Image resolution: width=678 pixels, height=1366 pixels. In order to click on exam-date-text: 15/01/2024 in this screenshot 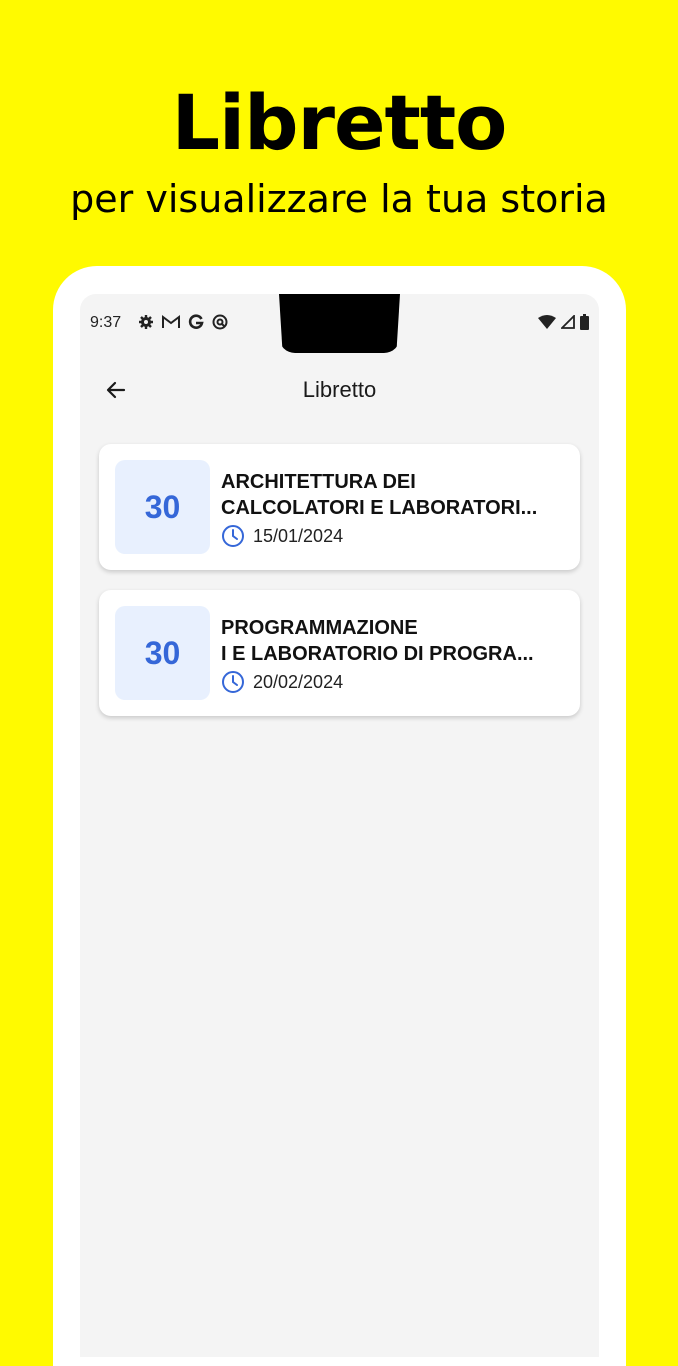, I will do `click(298, 535)`.